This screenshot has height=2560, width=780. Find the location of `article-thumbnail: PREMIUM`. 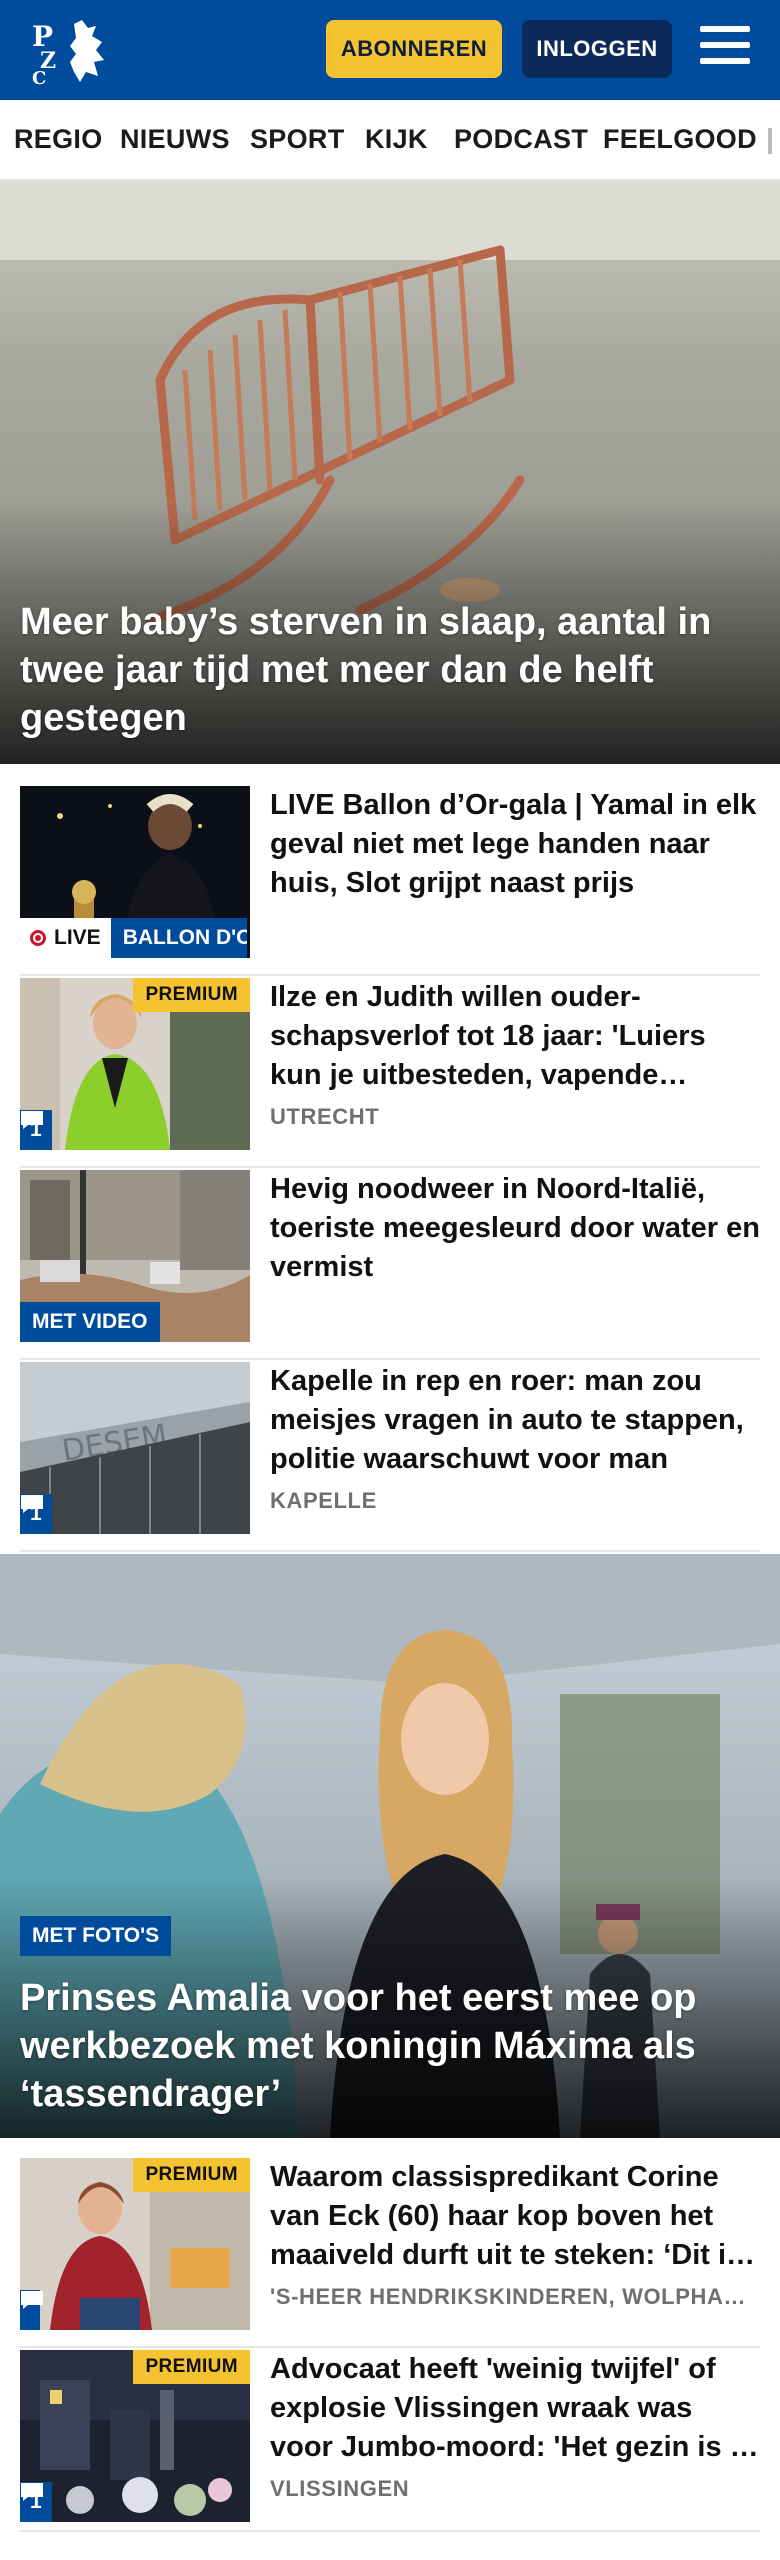

article-thumbnail: PREMIUM is located at coordinates (135, 2244).